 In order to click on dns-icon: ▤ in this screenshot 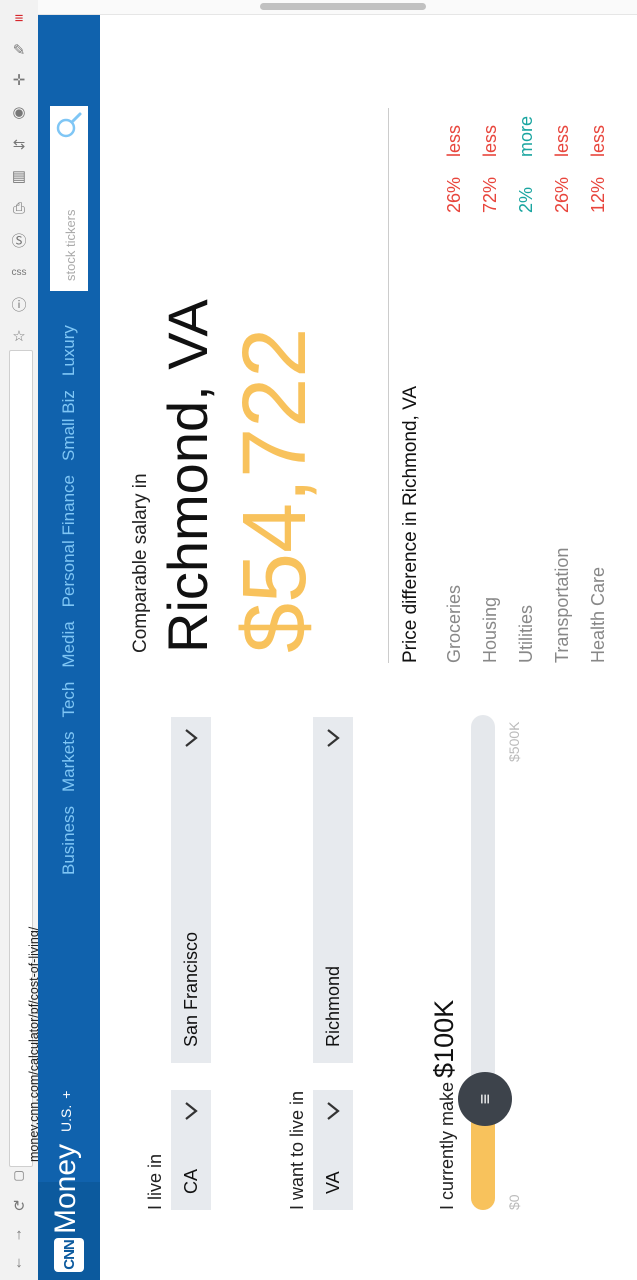, I will do `click(19, 176)`.